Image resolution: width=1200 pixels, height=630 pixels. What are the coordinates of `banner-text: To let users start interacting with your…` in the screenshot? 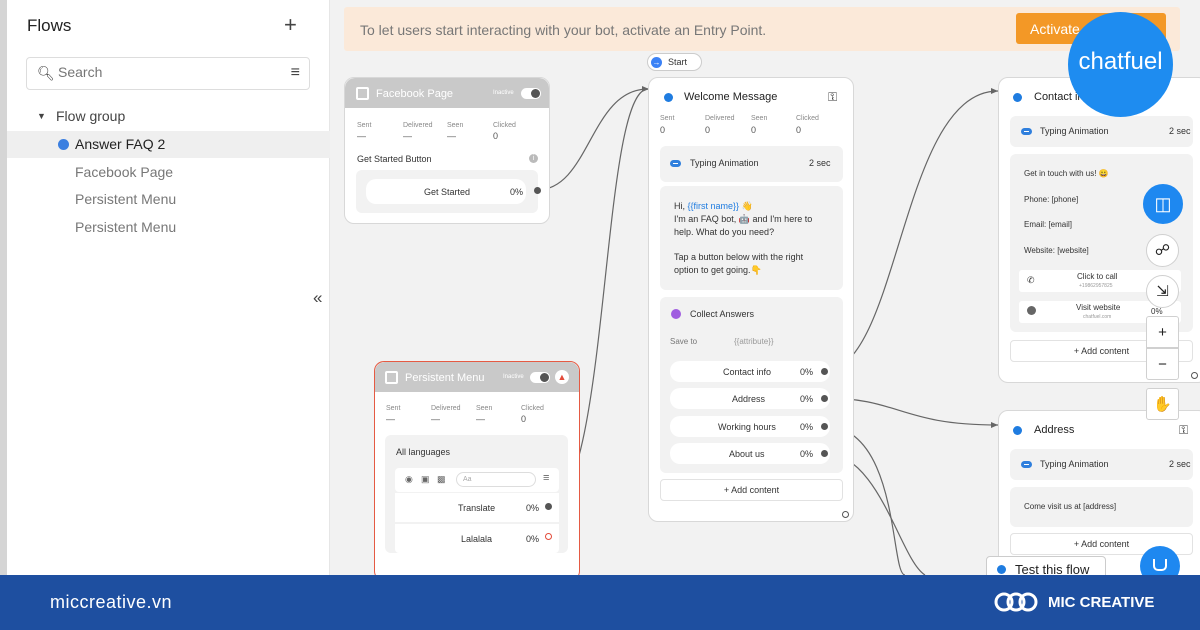 It's located at (563, 30).